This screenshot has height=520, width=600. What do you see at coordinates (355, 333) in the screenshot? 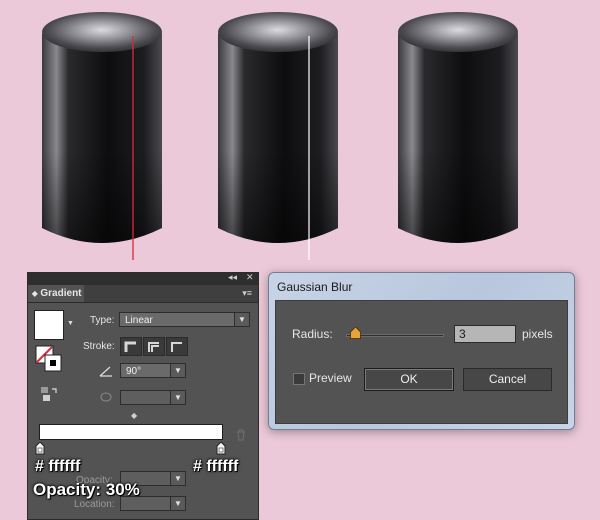
I see `radius-slider-thumb` at bounding box center [355, 333].